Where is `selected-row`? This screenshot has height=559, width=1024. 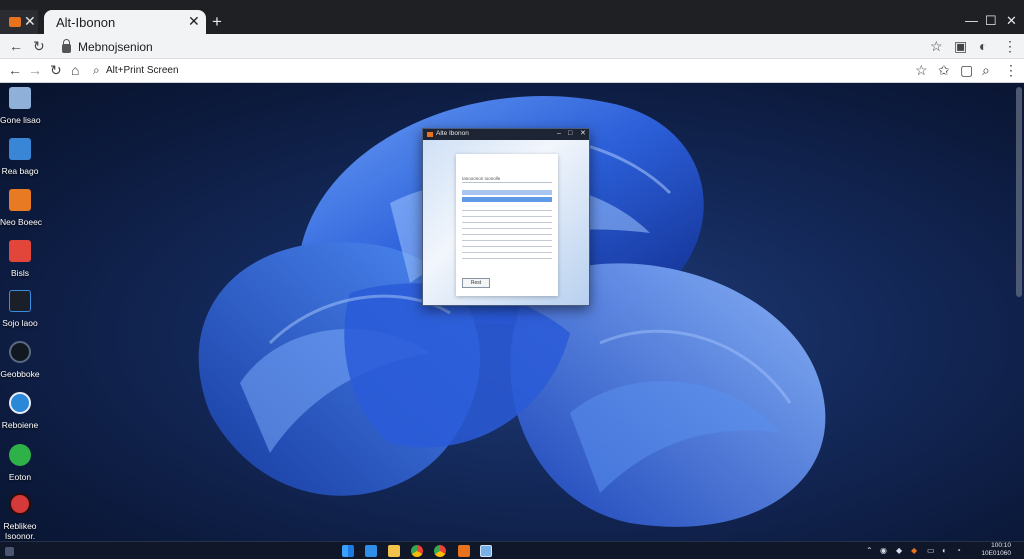 selected-row is located at coordinates (507, 199).